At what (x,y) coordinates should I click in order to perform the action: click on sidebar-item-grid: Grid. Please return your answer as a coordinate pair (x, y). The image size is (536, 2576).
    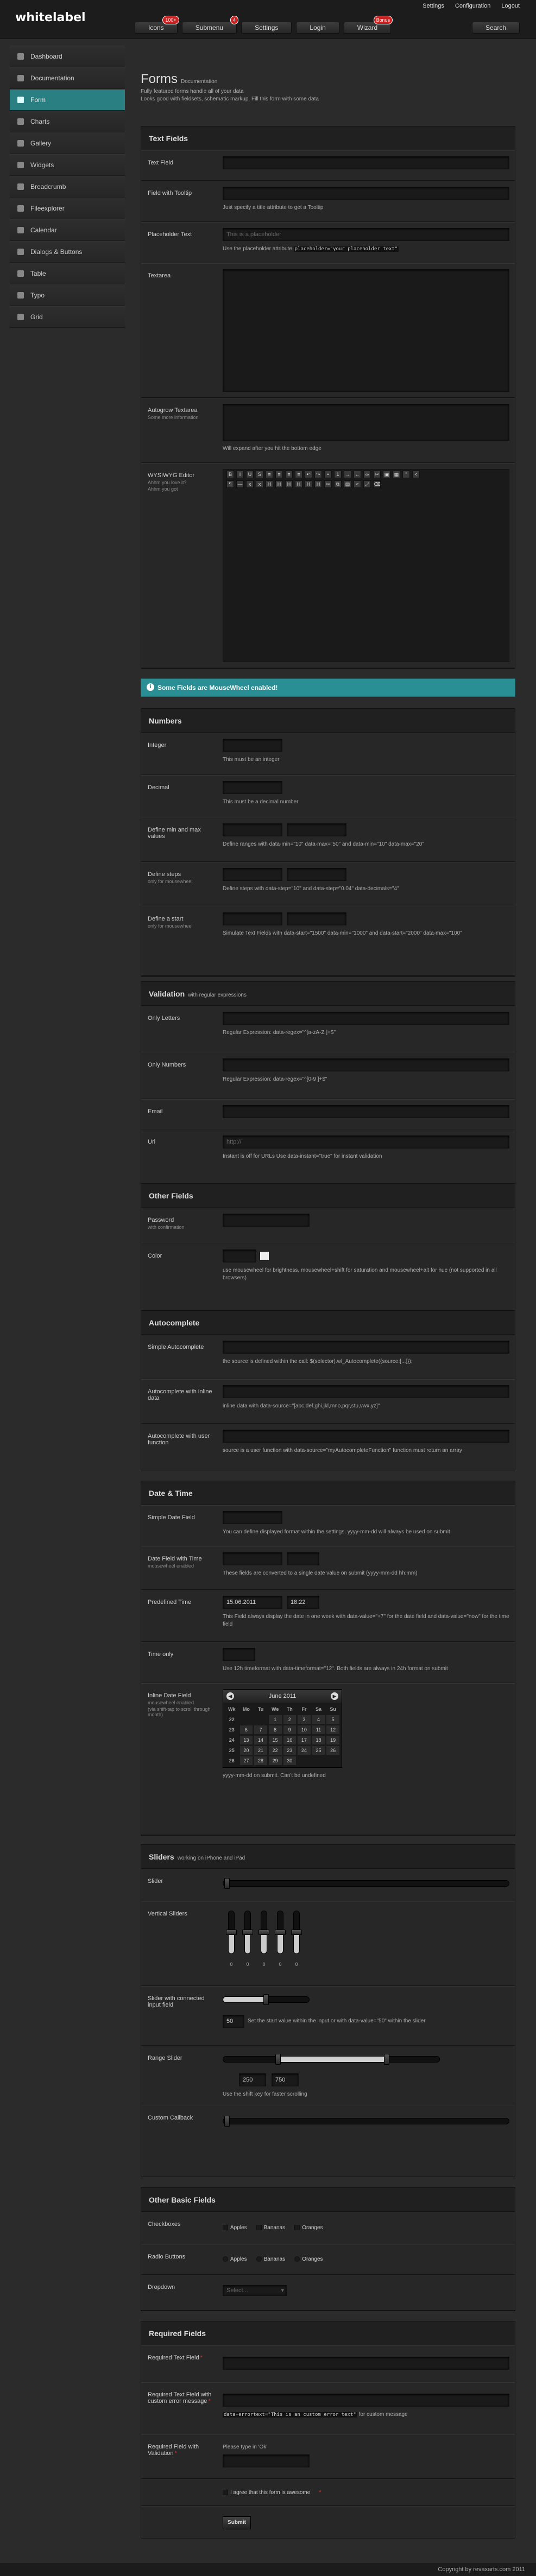
    Looking at the image, I should click on (68, 317).